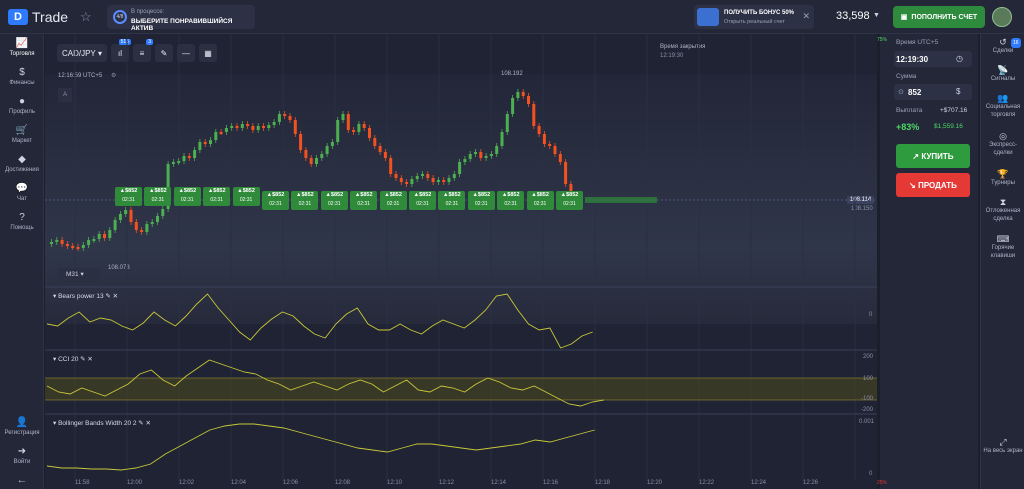 Image resolution: width=1024 pixels, height=489 pixels. I want to click on account-balance: 33,598, so click(853, 16).